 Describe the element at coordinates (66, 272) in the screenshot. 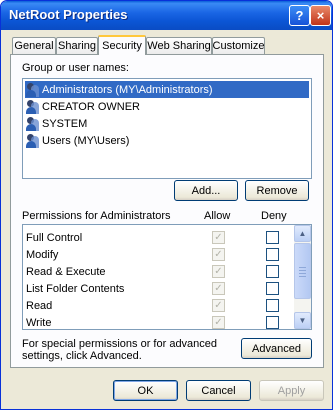

I see `permission-name: Read & Execute` at that location.